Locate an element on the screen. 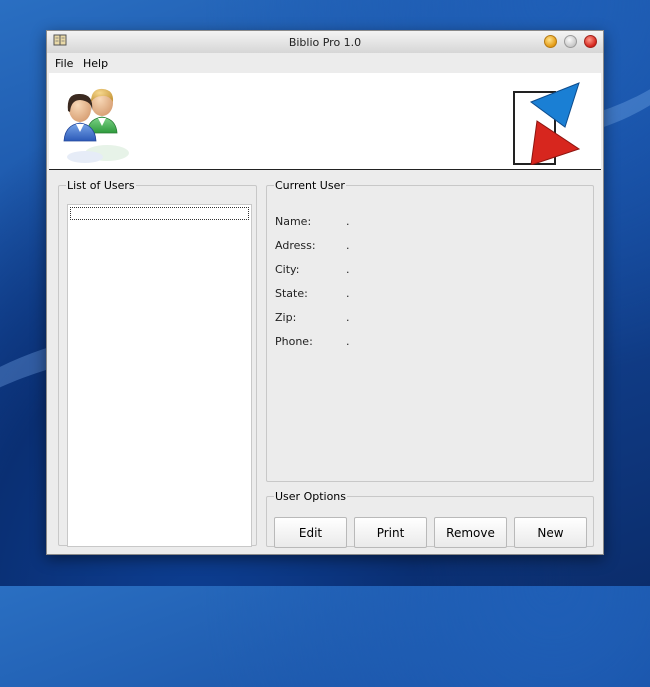 This screenshot has height=687, width=650. print-button: Print is located at coordinates (390, 532).